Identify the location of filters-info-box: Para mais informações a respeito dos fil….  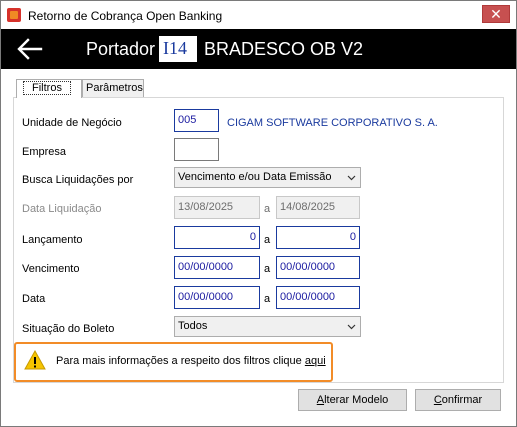
(173, 362).